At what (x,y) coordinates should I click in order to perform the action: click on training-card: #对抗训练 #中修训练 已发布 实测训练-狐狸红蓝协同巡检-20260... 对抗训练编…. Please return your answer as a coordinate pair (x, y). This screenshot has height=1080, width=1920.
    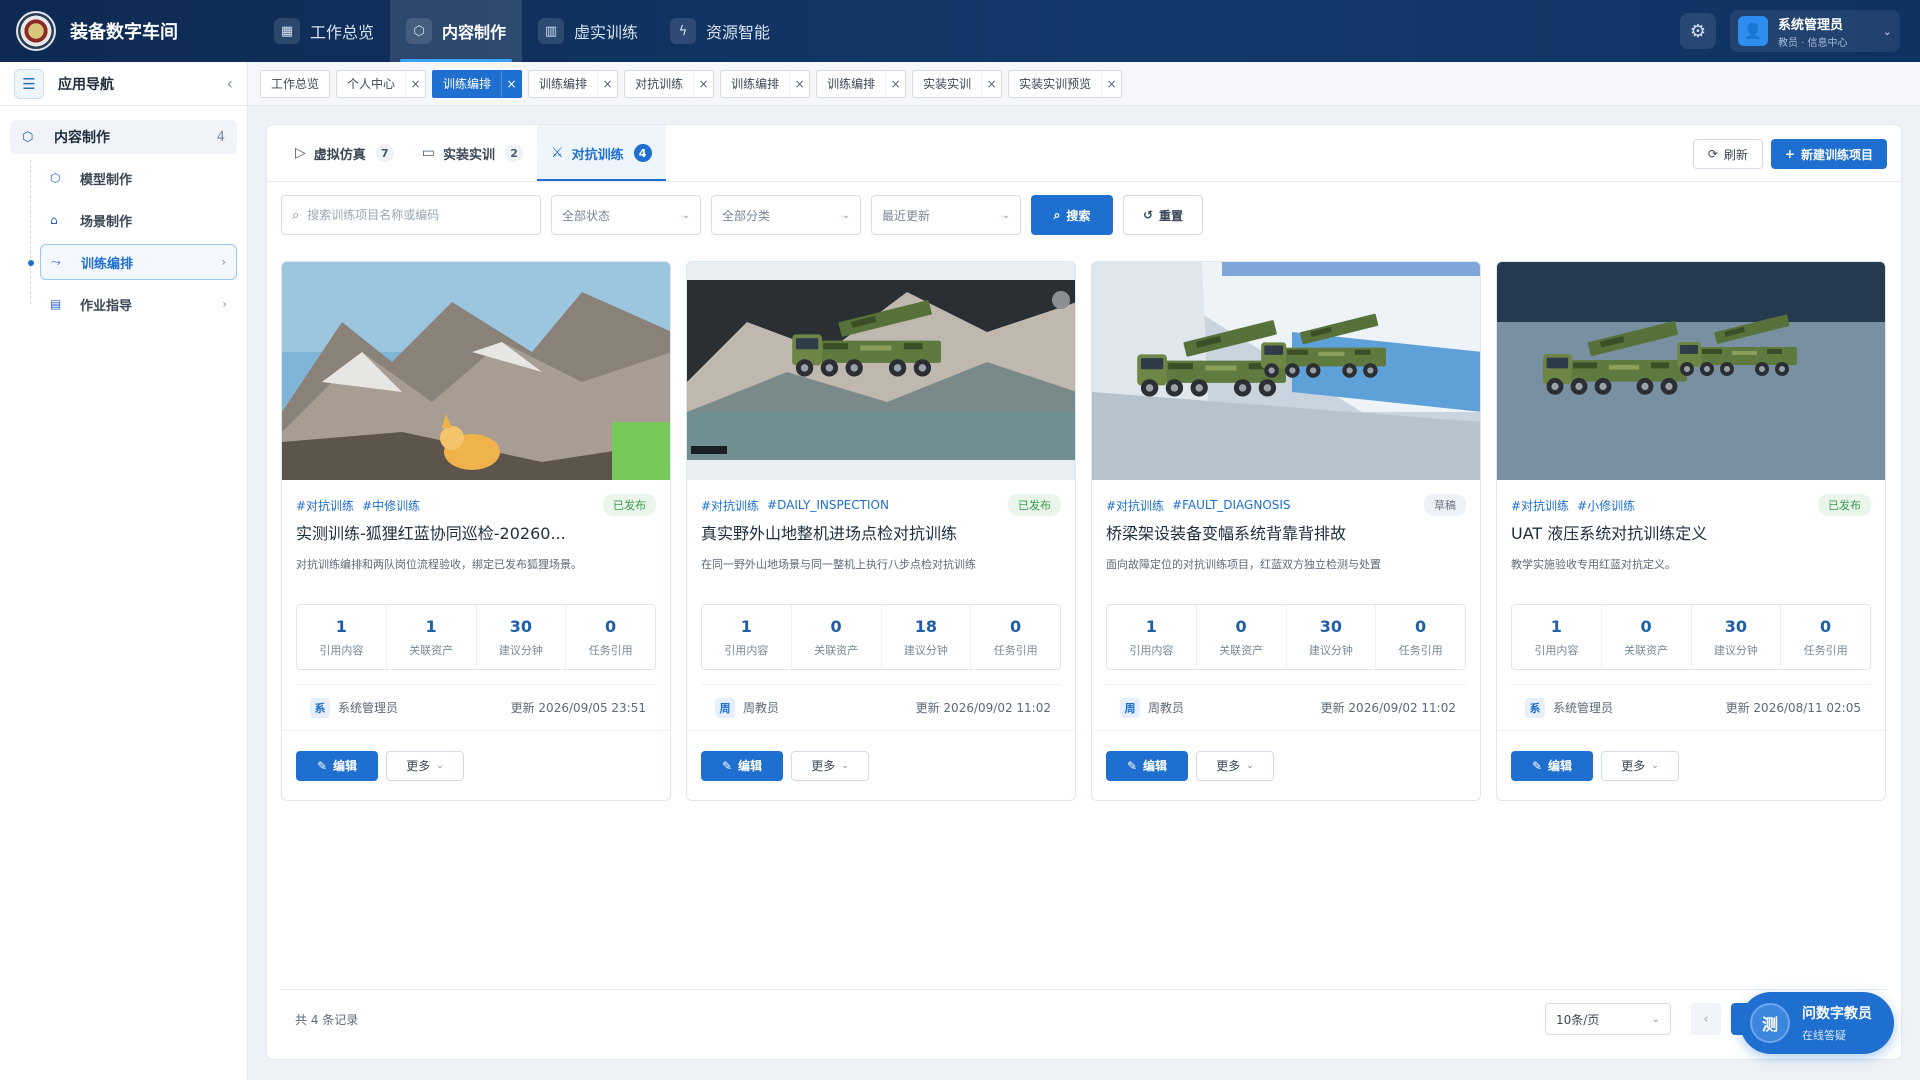
    Looking at the image, I should click on (476, 531).